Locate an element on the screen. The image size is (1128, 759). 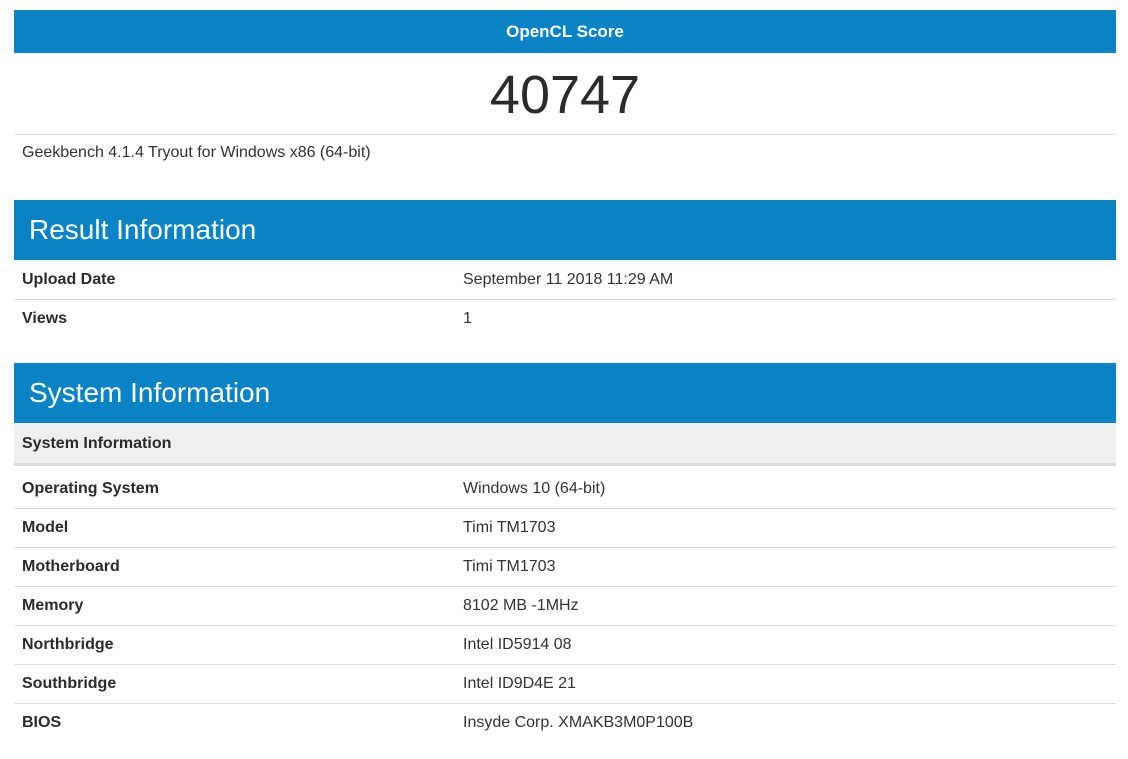
table-row: Northbridge Intel ID5914 08 is located at coordinates (565, 645).